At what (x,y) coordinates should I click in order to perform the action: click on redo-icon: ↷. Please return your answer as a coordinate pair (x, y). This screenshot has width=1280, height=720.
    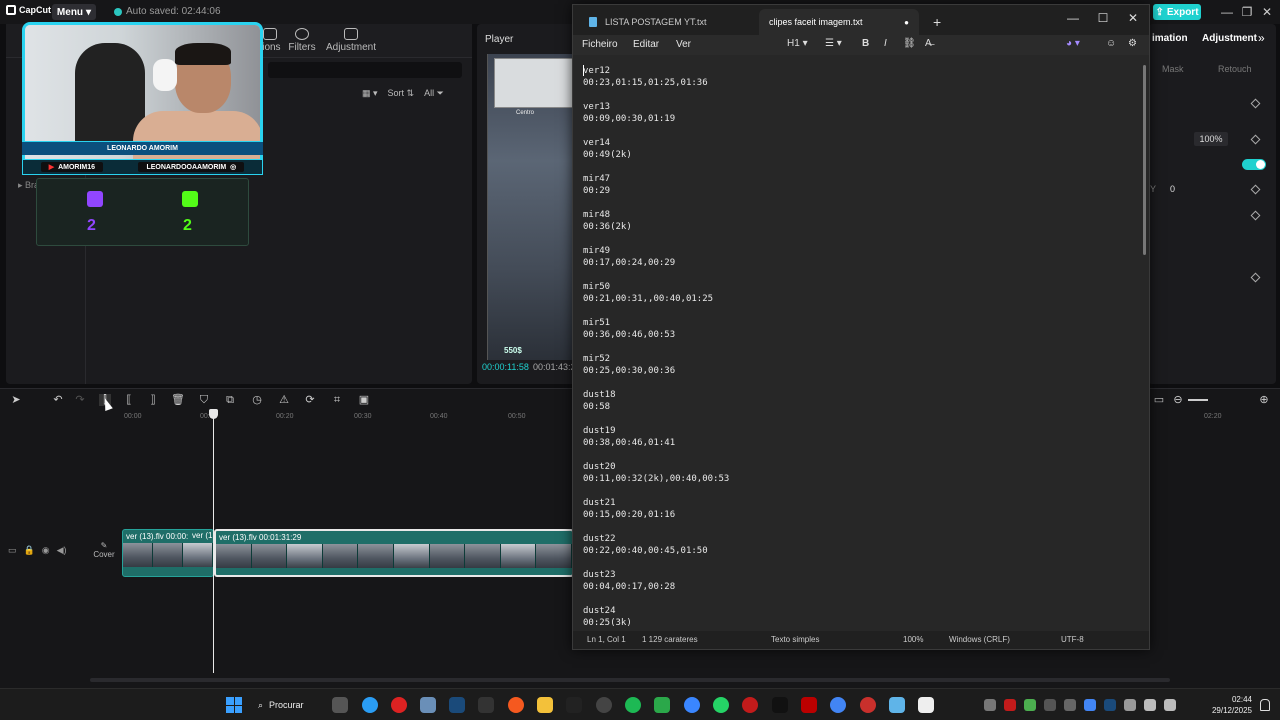
    Looking at the image, I should click on (80, 400).